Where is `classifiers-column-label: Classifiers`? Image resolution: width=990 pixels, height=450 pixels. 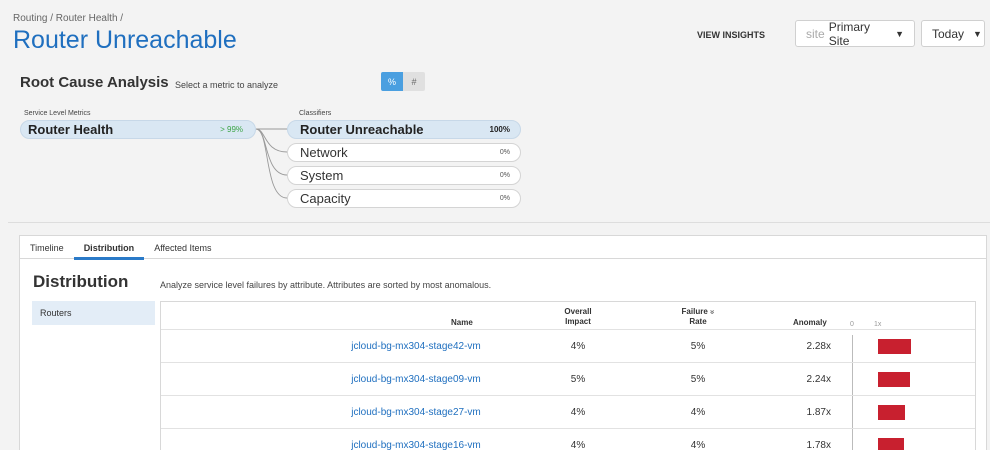 classifiers-column-label: Classifiers is located at coordinates (315, 113).